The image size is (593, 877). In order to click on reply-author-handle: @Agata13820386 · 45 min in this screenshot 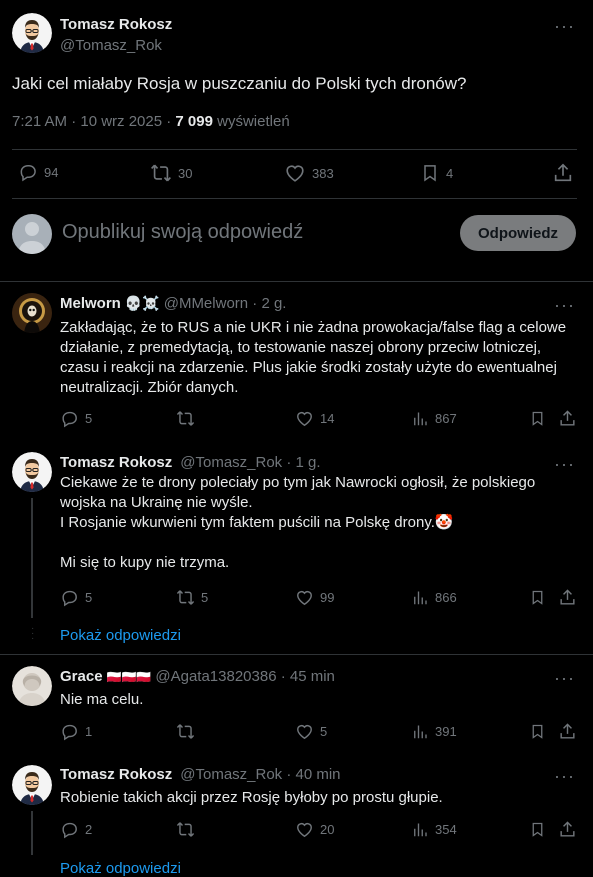, I will do `click(245, 676)`.